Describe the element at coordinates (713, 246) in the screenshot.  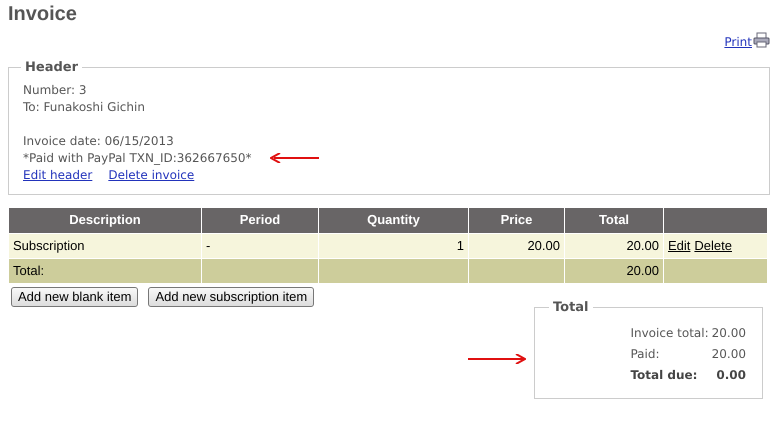
I see `row-action-link: Delete` at that location.